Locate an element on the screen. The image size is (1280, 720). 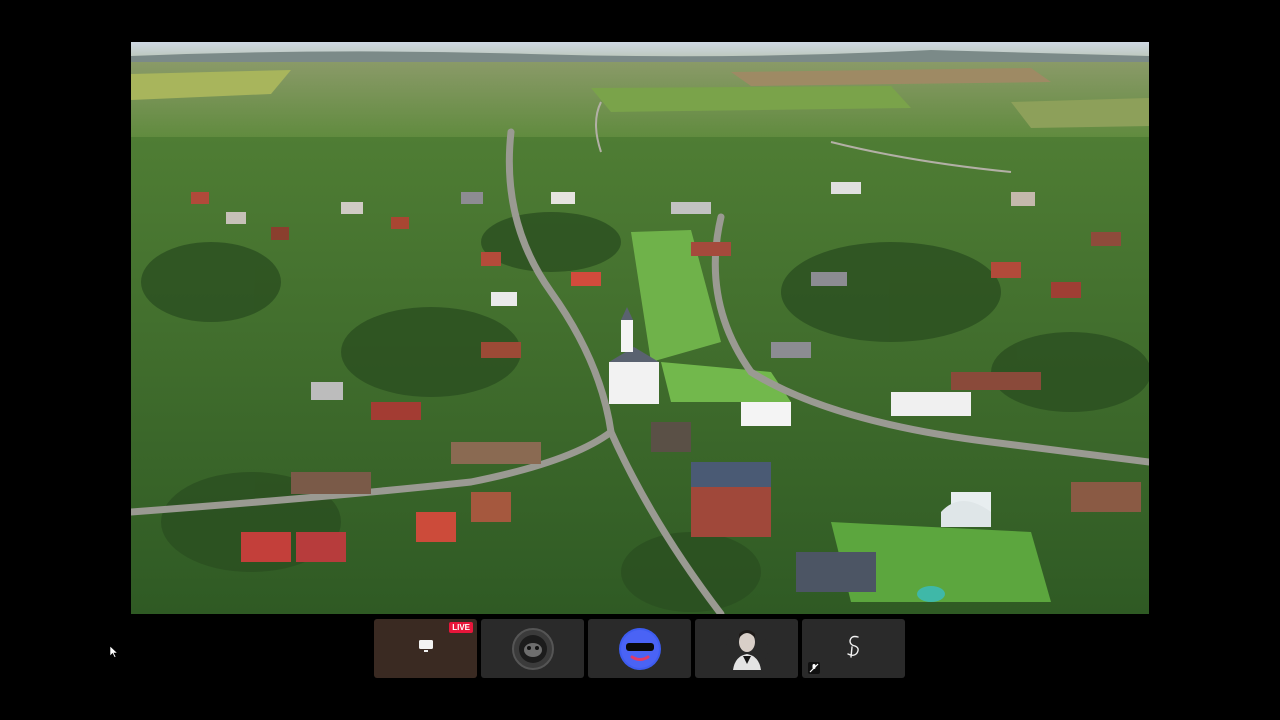
avatar-portrait-photo is located at coordinates (746, 648).